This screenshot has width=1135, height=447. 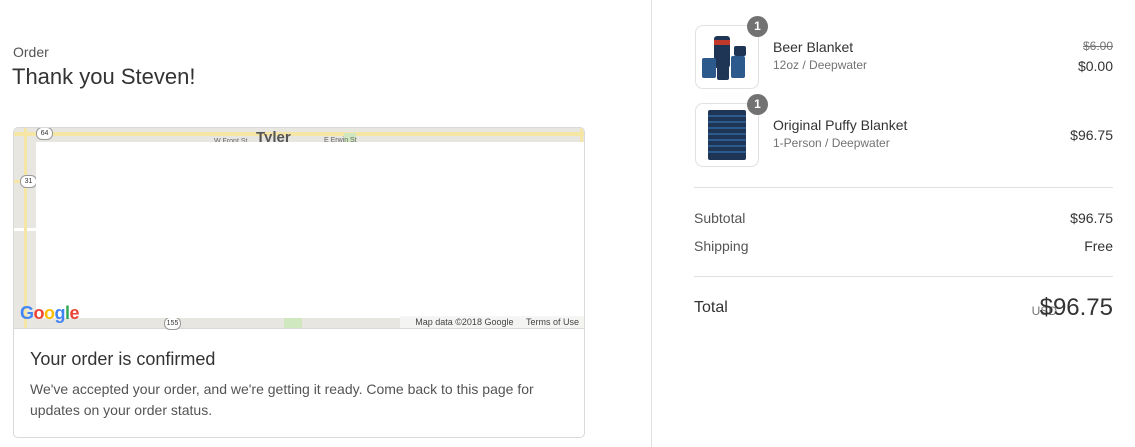 I want to click on total-label: Total, so click(x=711, y=307).